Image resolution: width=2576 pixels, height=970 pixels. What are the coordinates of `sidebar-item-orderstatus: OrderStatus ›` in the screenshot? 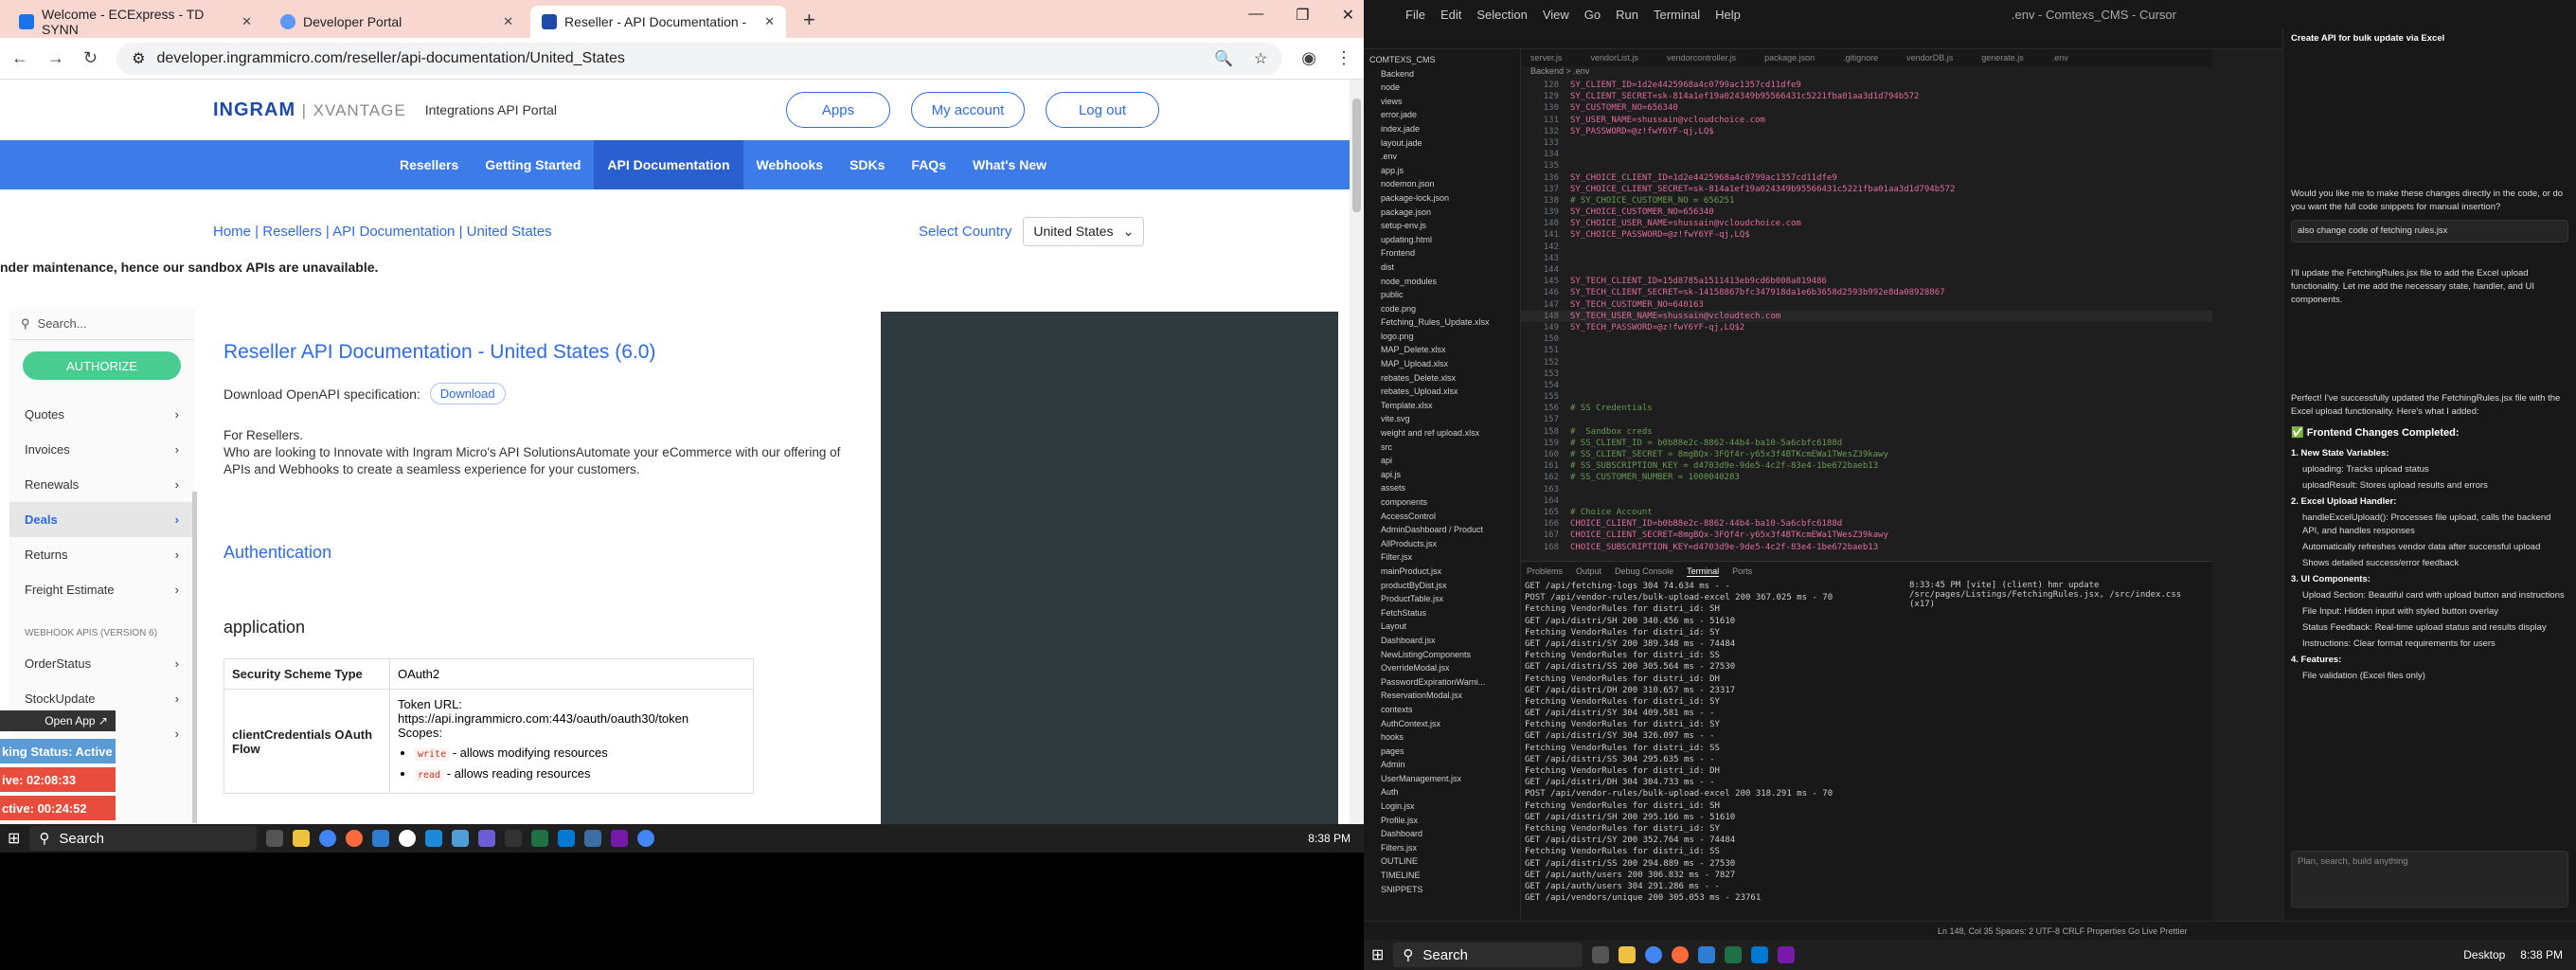 It's located at (101, 663).